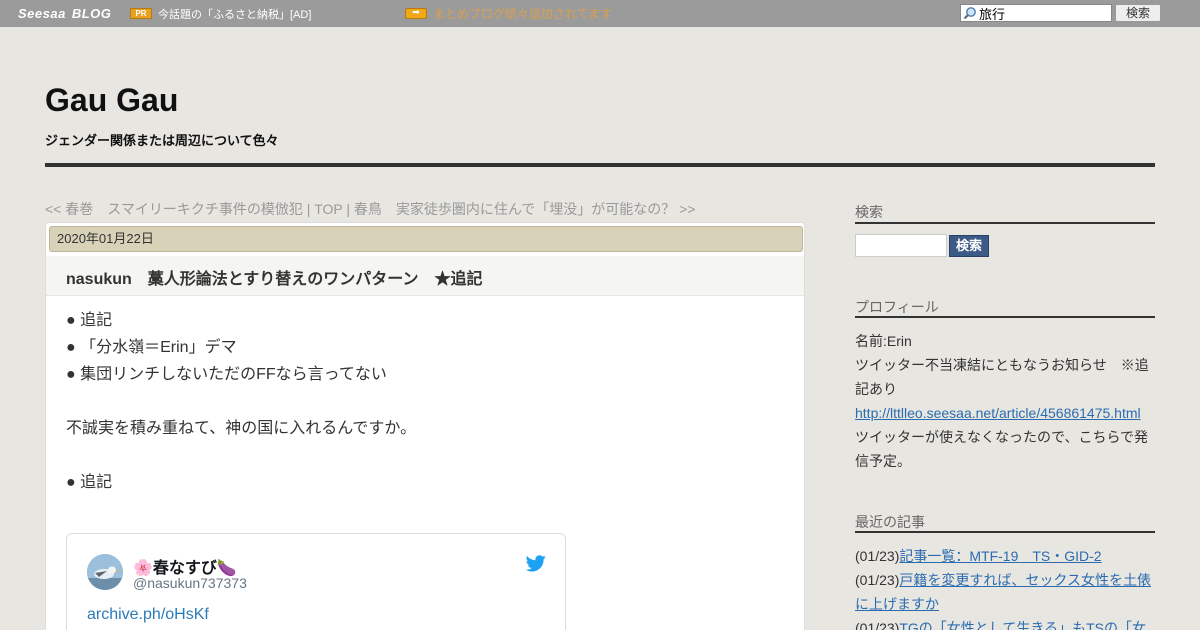 The image size is (1200, 630). Describe the element at coordinates (141, 13) in the screenshot. I see `pr-badge: PR` at that location.